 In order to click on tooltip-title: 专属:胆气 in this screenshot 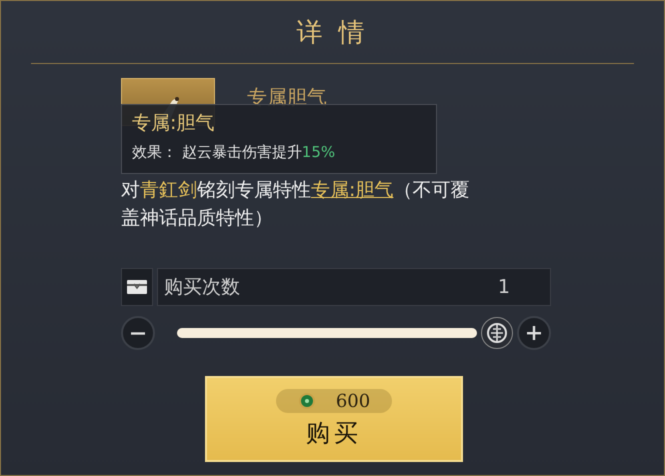, I will do `click(174, 123)`.